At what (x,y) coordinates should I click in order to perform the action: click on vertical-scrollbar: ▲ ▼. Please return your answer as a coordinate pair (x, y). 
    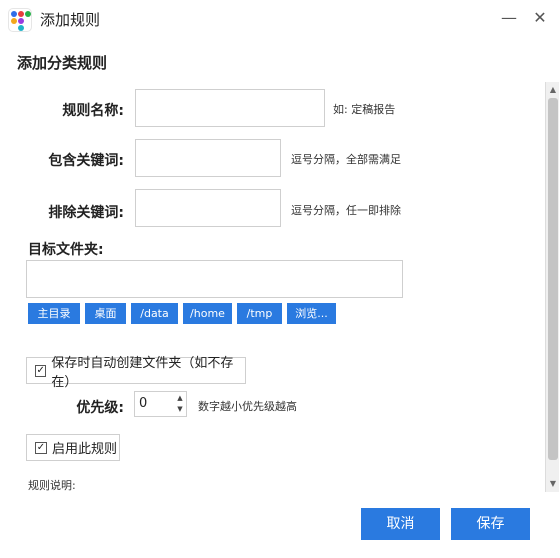
    Looking at the image, I should click on (552, 287).